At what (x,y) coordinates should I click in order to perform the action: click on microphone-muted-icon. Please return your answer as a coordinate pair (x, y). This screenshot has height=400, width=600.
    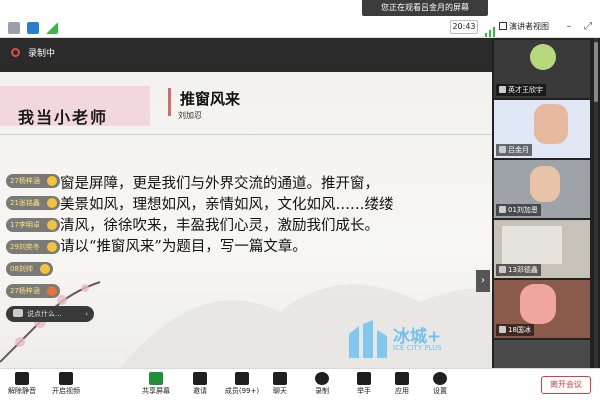
    Looking at the image, I should click on (22, 378).